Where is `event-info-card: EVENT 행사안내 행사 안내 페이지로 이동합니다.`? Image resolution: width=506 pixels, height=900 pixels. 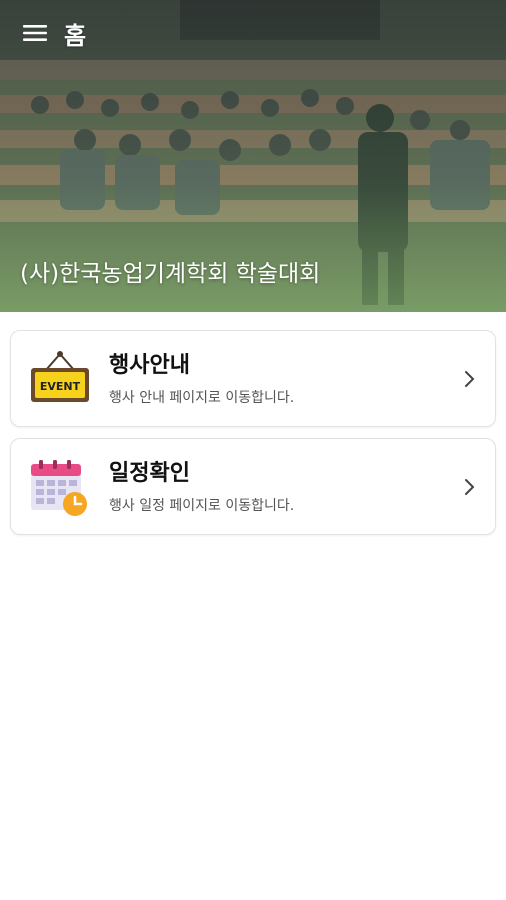 event-info-card: EVENT 행사안내 행사 안내 페이지로 이동합니다. is located at coordinates (253, 378).